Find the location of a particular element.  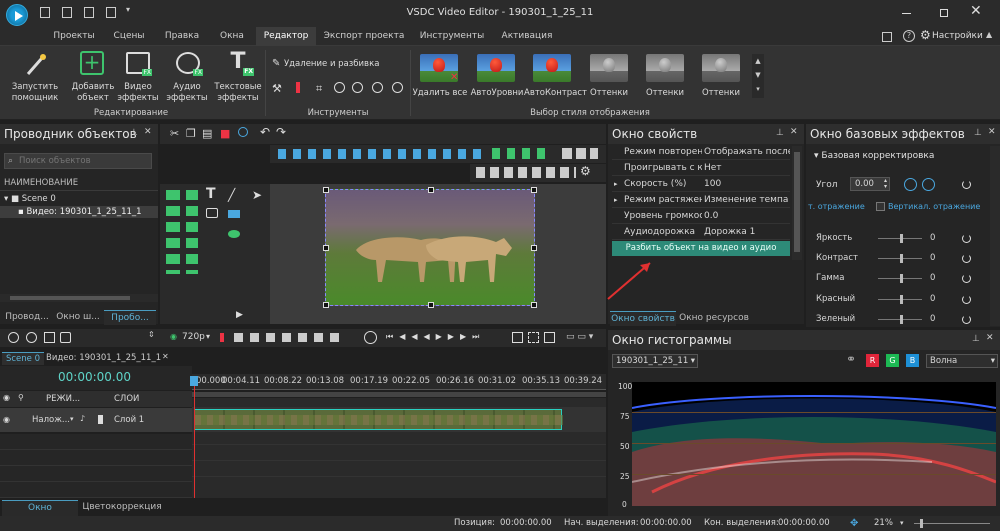

effects-section-header: ▾ Базовая корректировка is located at coordinates (874, 156).